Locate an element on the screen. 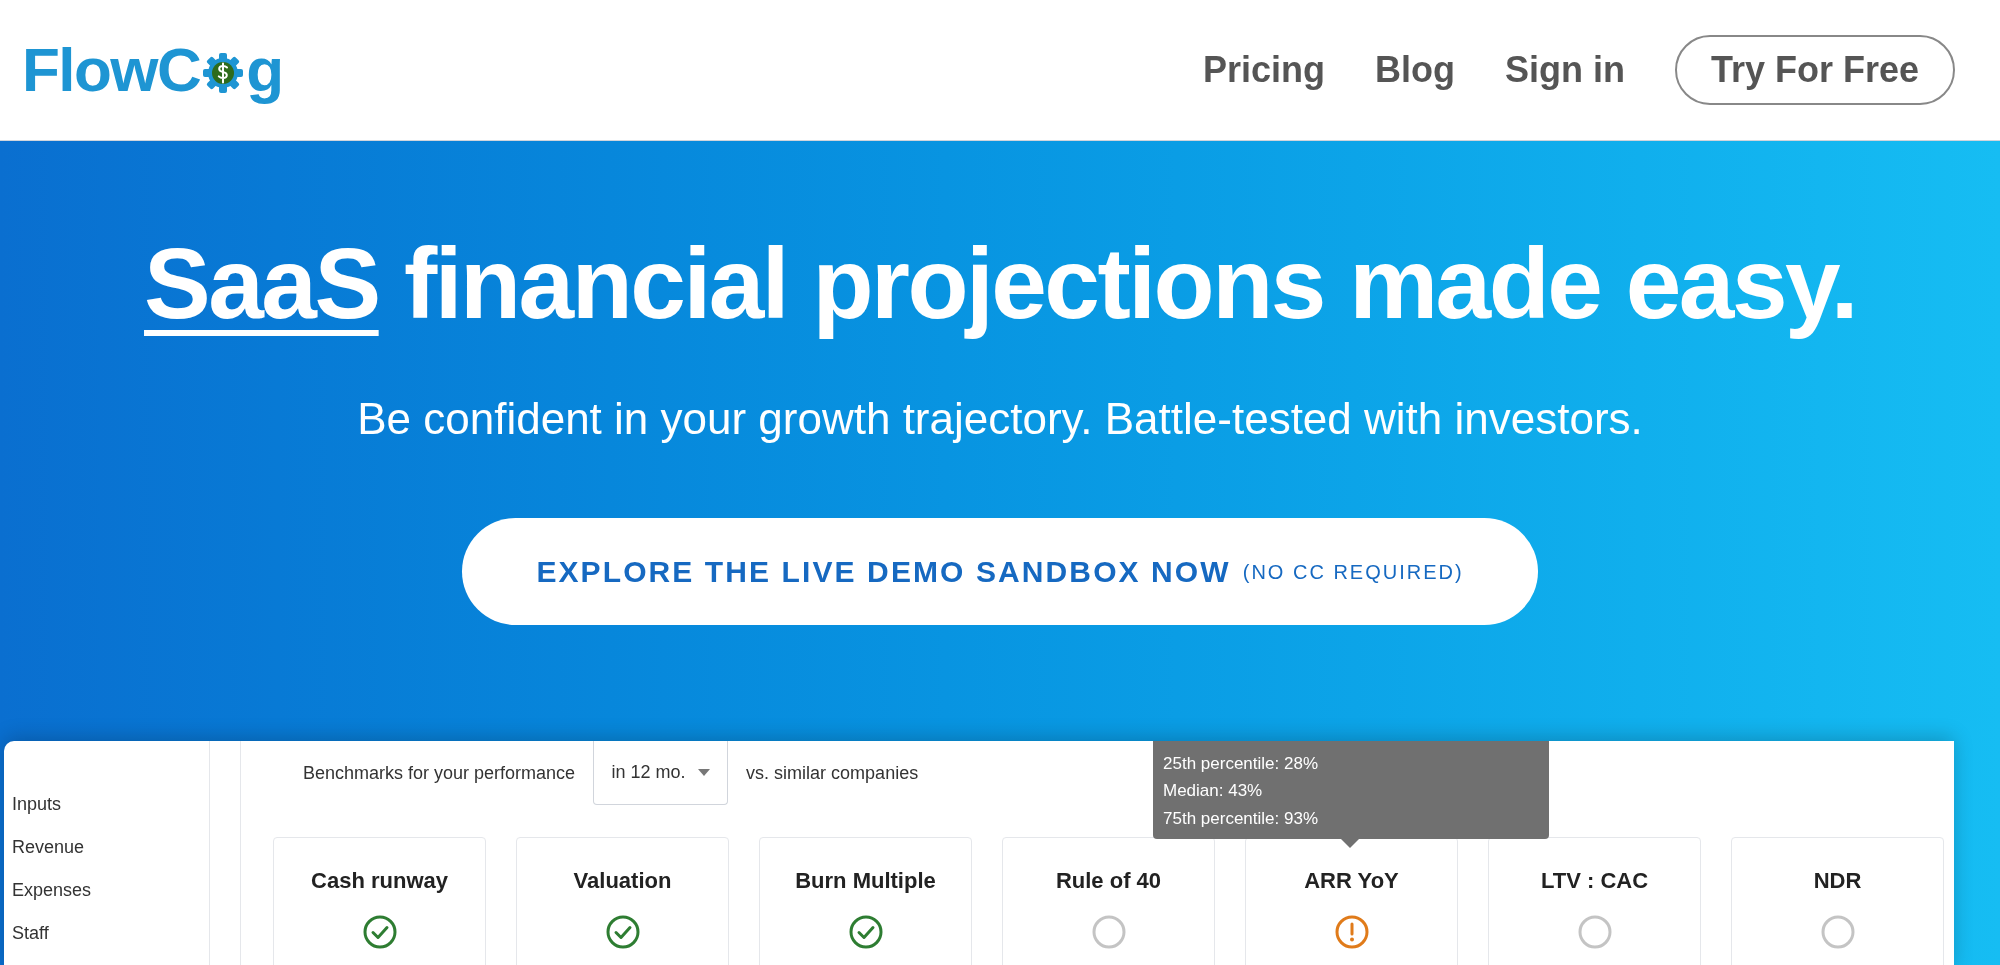 This screenshot has height=965, width=2000. sidebar-item: Inputs is located at coordinates (110, 804).